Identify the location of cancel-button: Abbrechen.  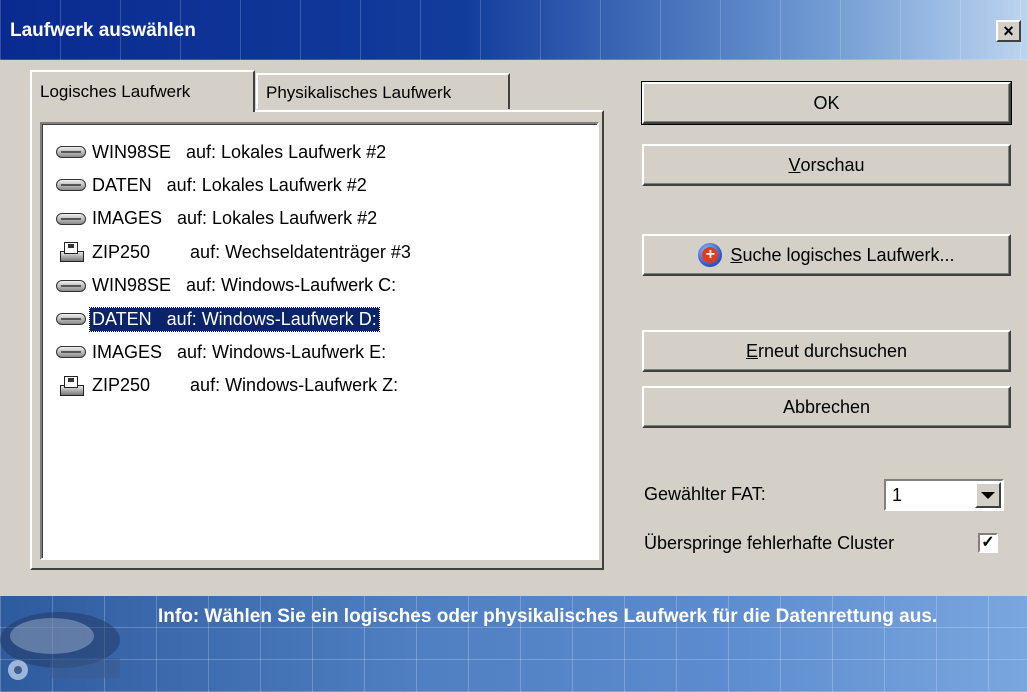
(826, 407).